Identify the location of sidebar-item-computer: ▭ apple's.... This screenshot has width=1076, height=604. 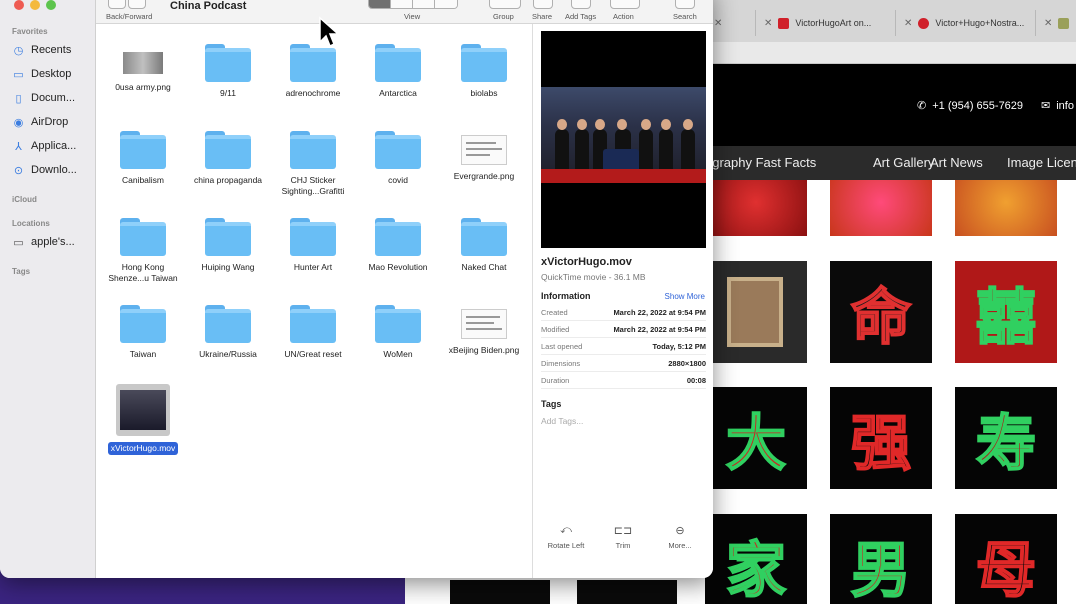
(52, 242).